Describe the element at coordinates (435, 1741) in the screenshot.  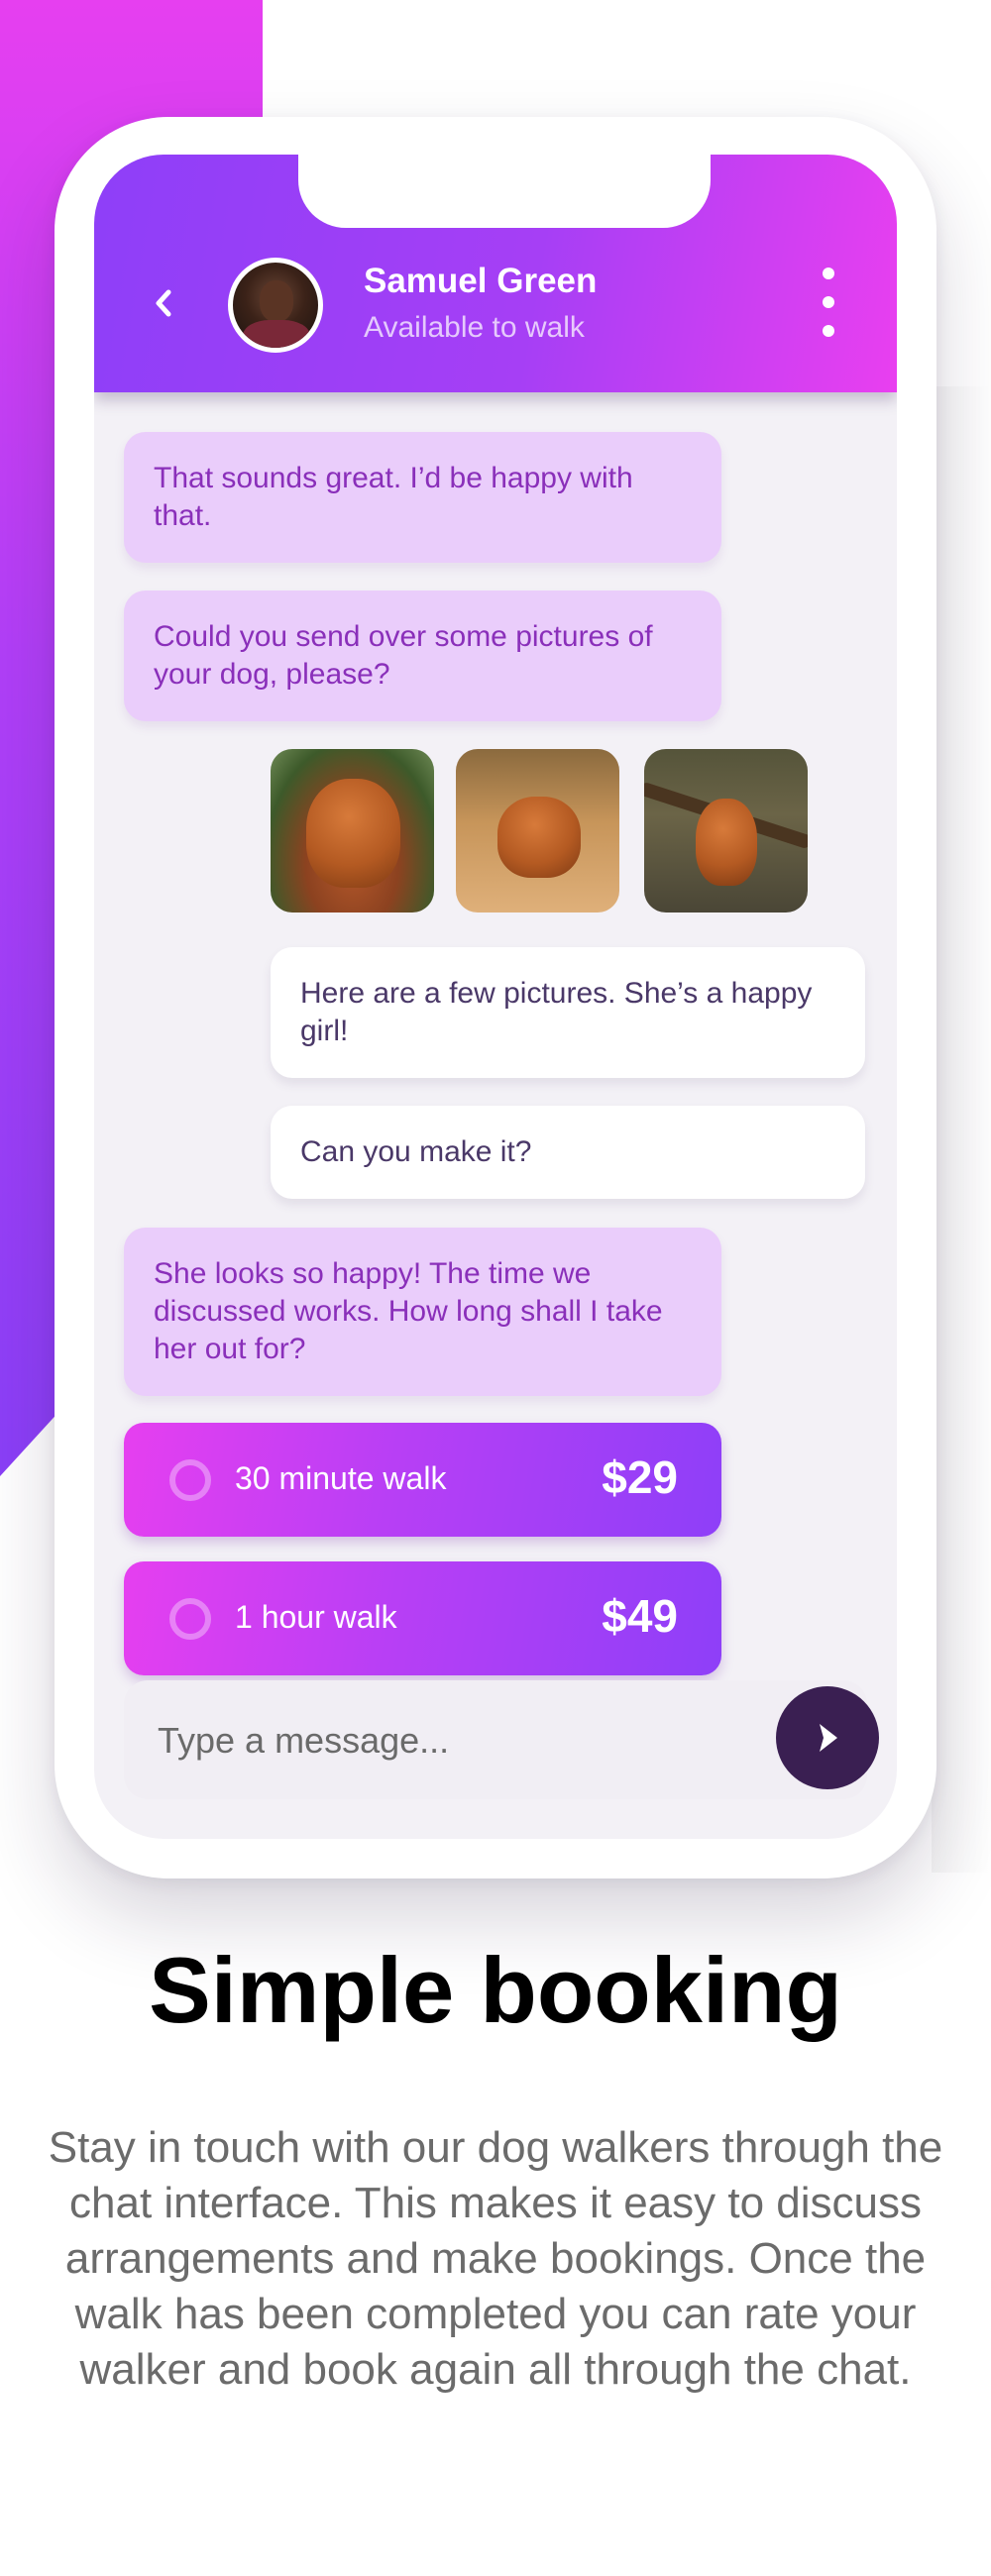
I see `message-input` at that location.